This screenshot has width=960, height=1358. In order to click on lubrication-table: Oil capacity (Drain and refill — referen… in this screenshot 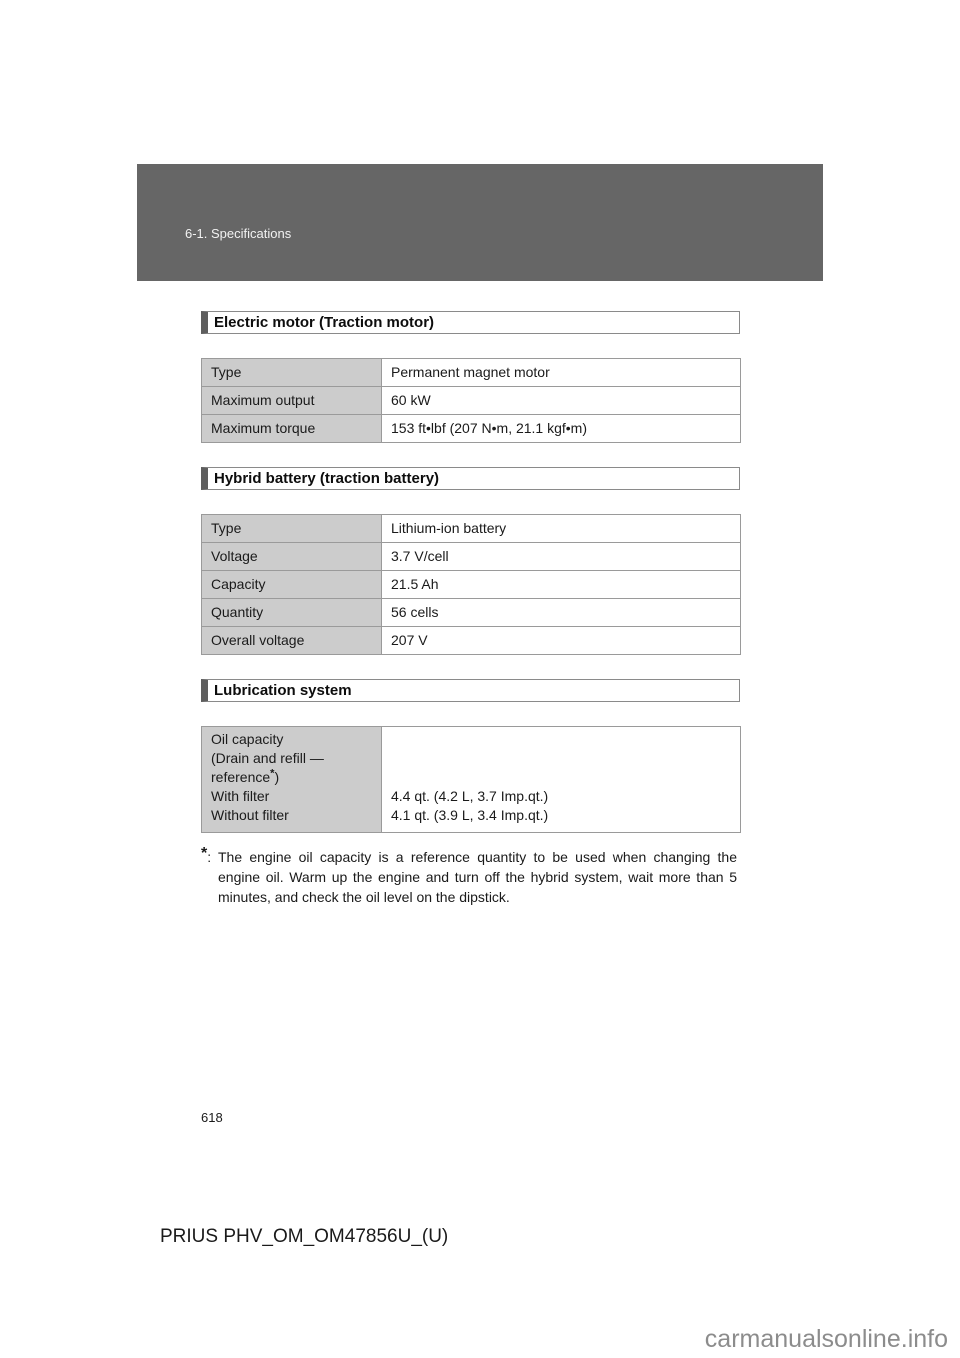, I will do `click(471, 779)`.